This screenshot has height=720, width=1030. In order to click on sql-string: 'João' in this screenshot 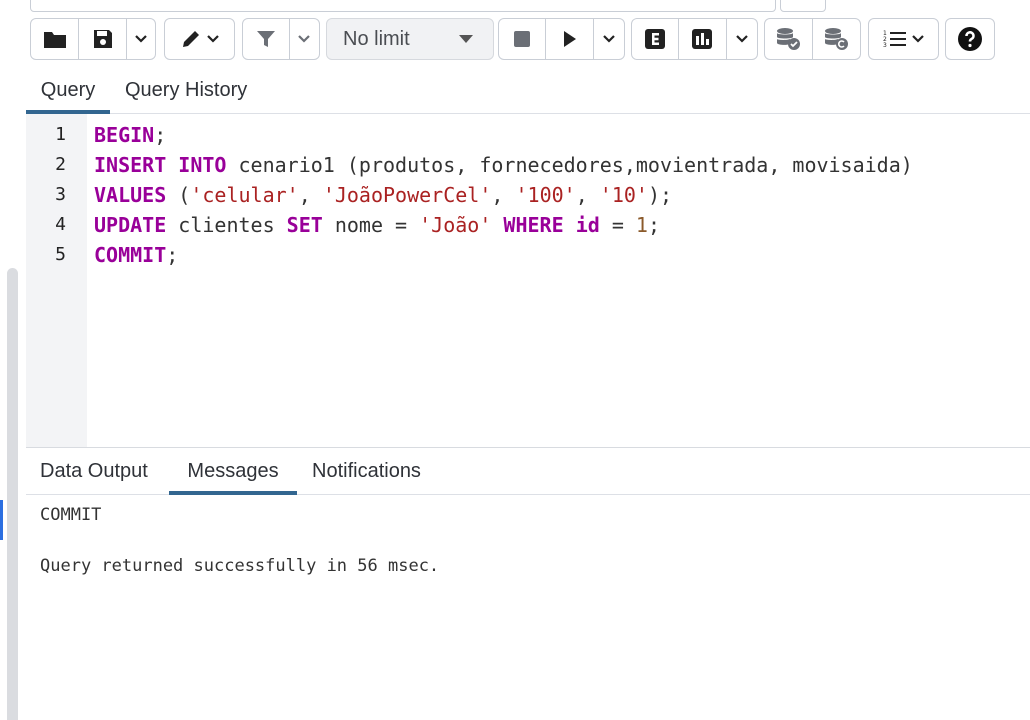, I will do `click(455, 225)`.